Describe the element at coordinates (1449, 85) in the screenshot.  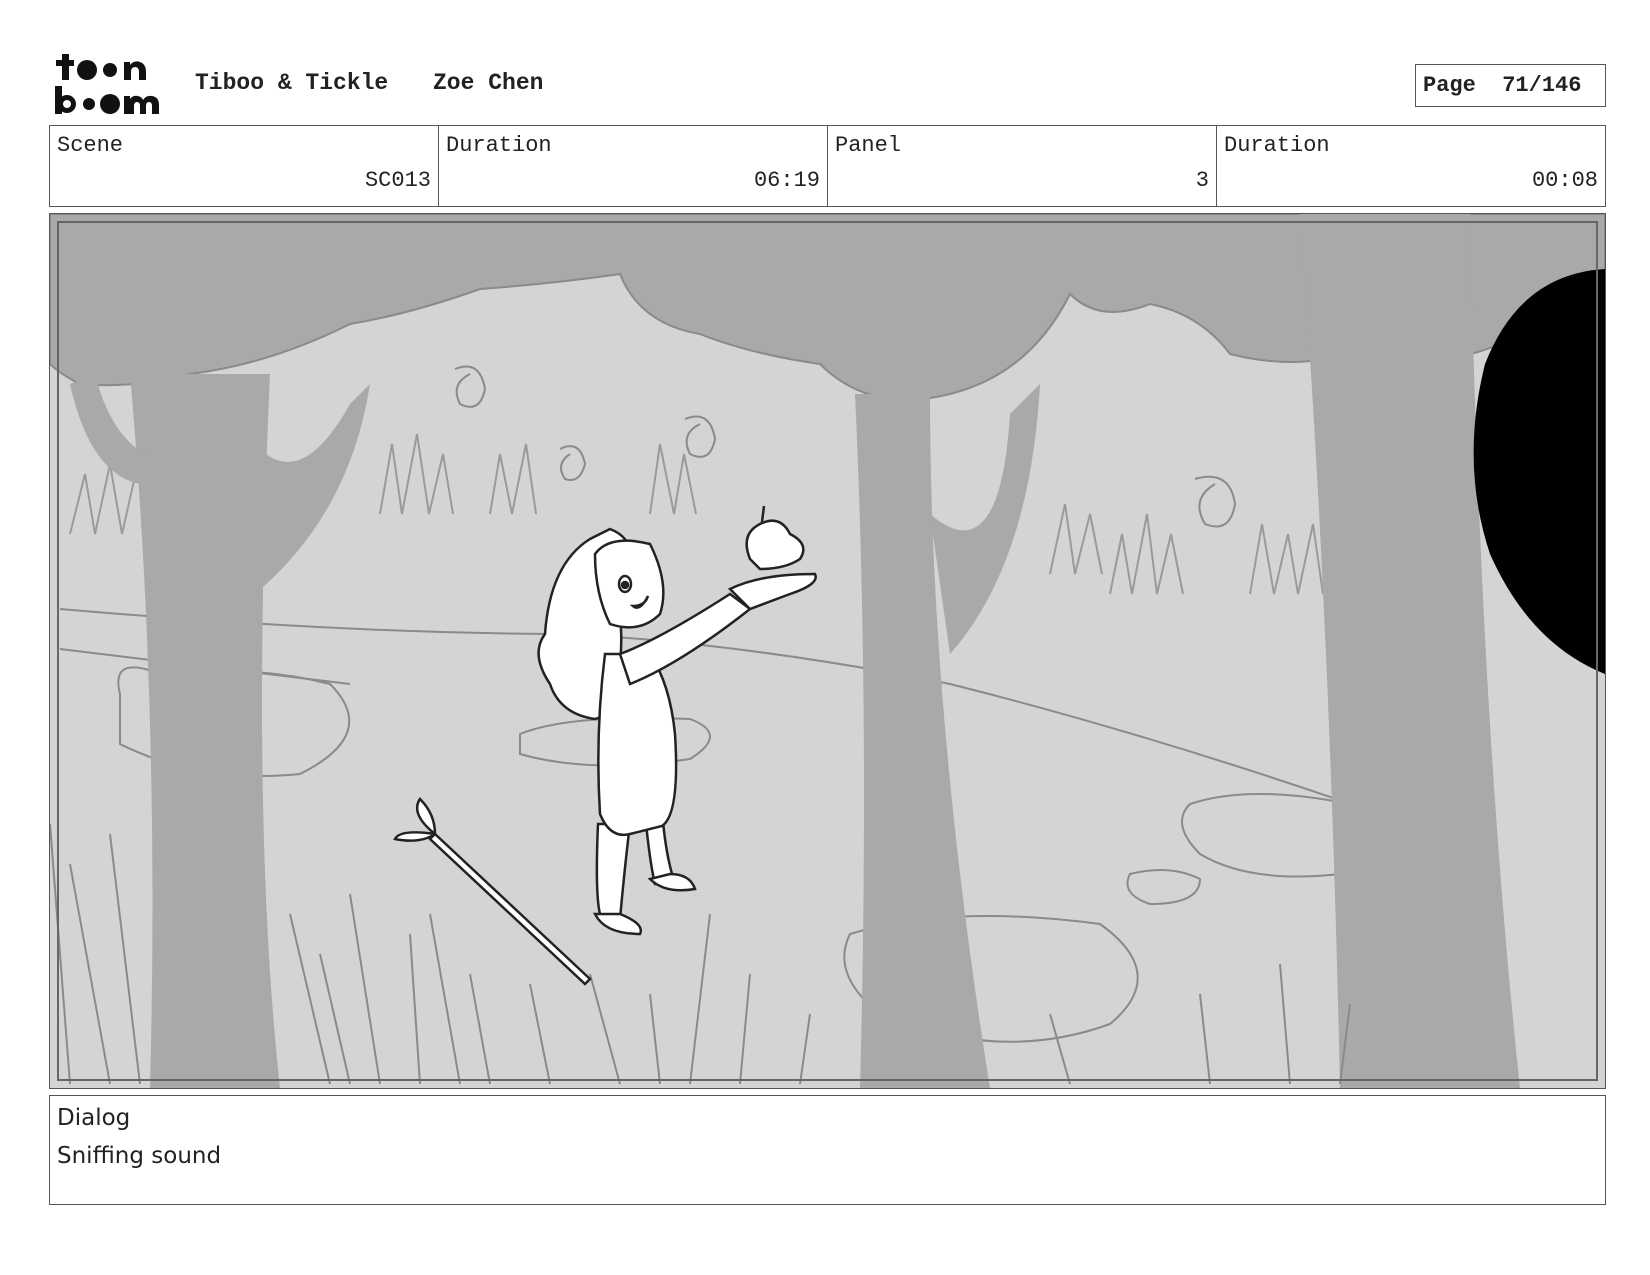
I see `page-label: Page` at that location.